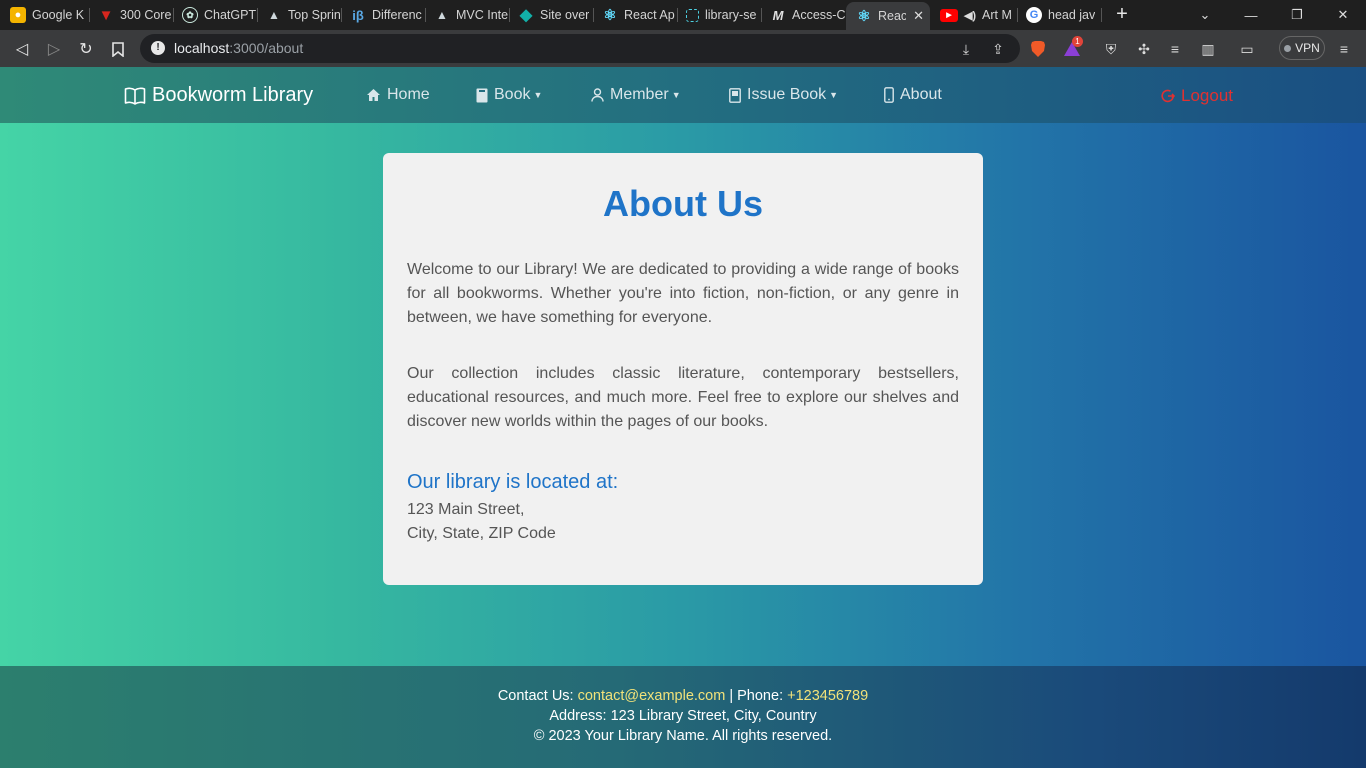 This screenshot has height=768, width=1366. What do you see at coordinates (1205, 15) in the screenshot?
I see `tab-search-icon: ⌄` at bounding box center [1205, 15].